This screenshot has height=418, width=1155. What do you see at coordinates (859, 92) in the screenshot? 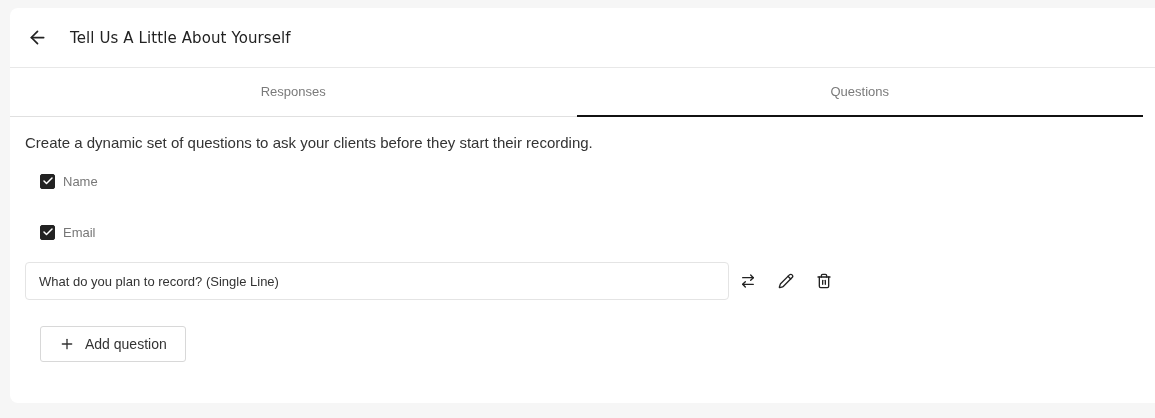
I see `tab: Questions` at bounding box center [859, 92].